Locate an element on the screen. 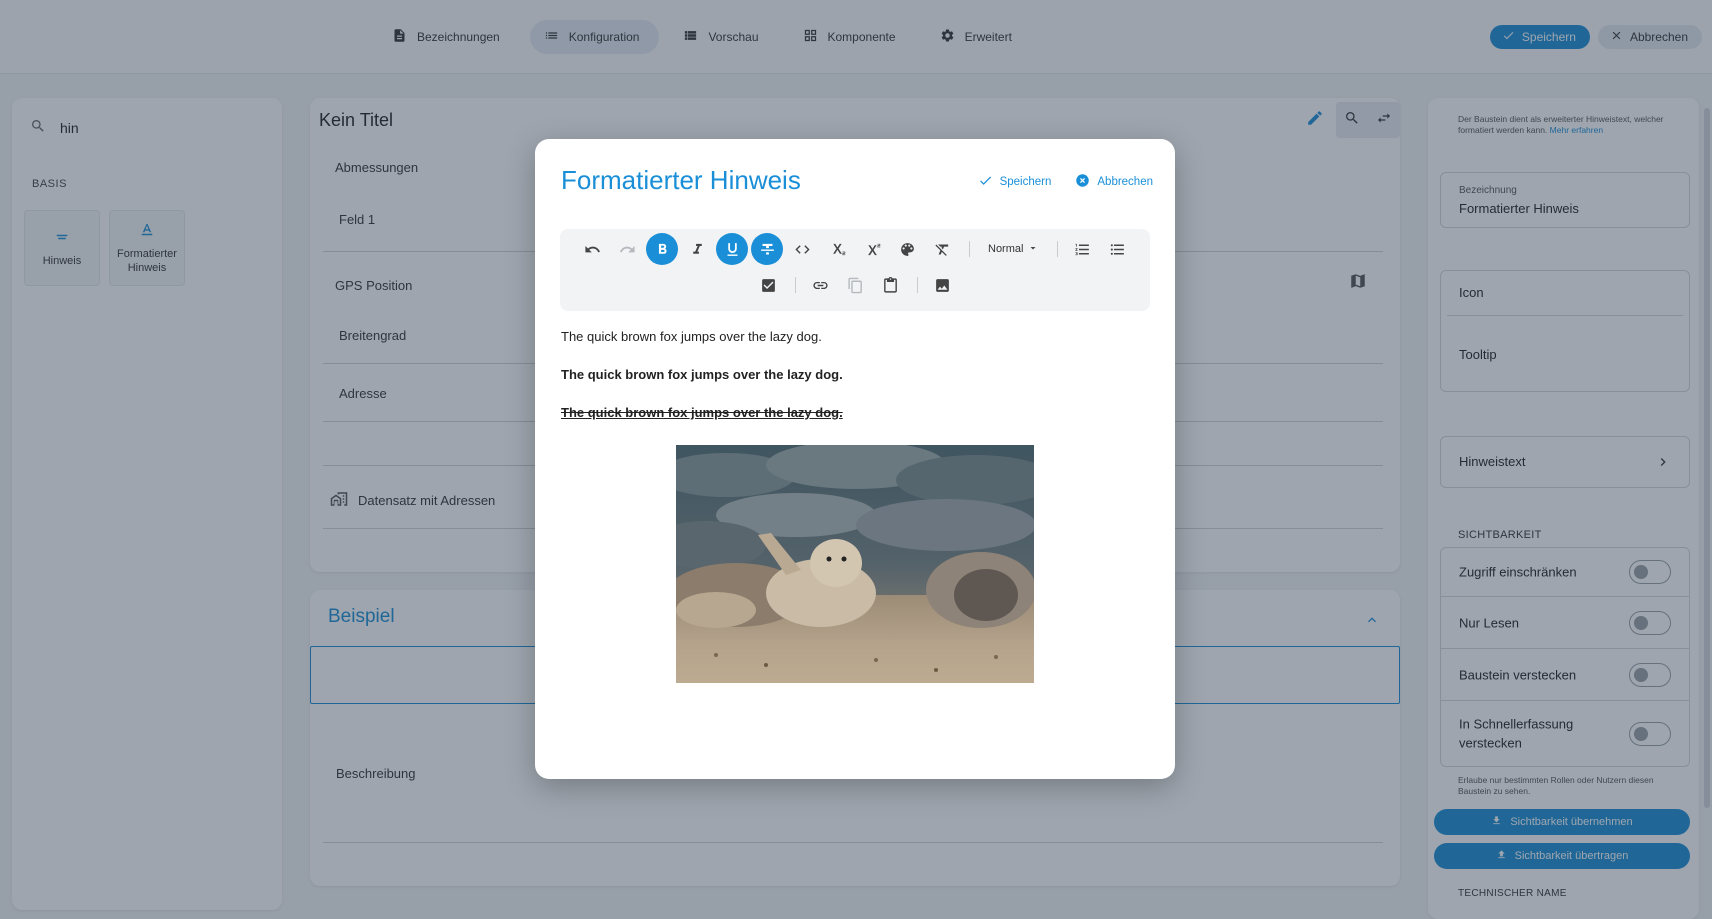  check-icon is located at coordinates (985, 182).